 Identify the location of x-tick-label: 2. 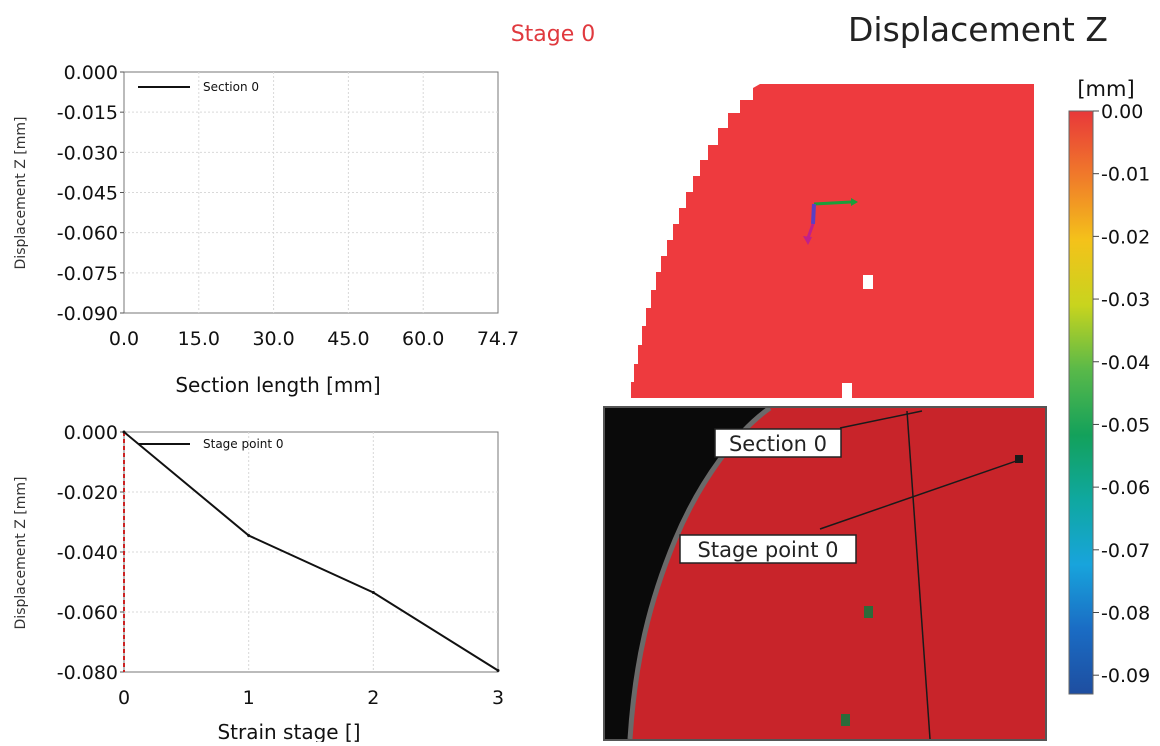
(373, 698).